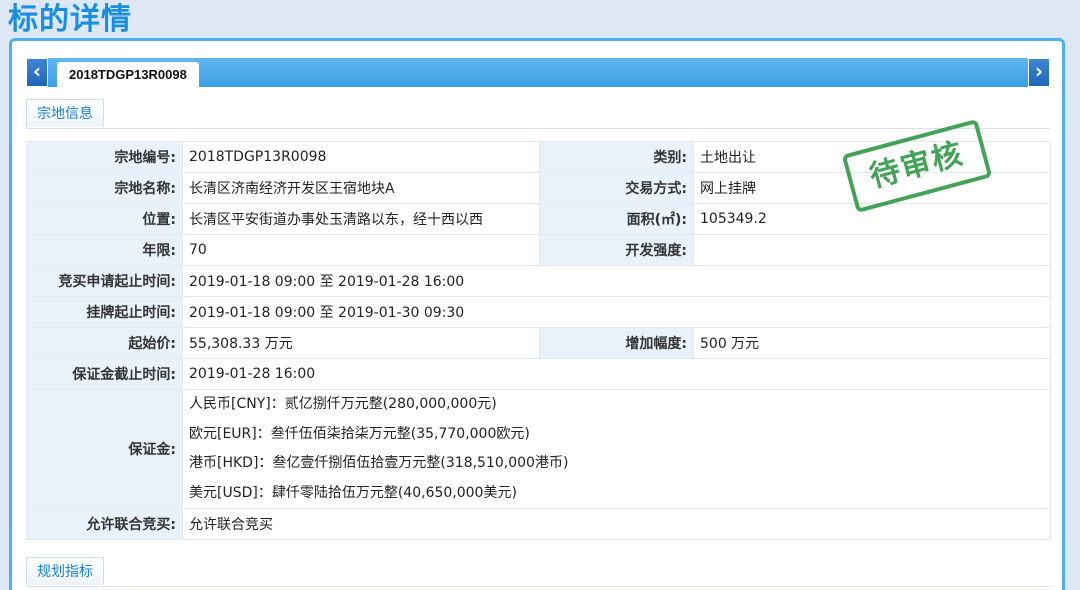 The image size is (1080, 590). What do you see at coordinates (104, 250) in the screenshot?
I see `term-label: 年限:` at bounding box center [104, 250].